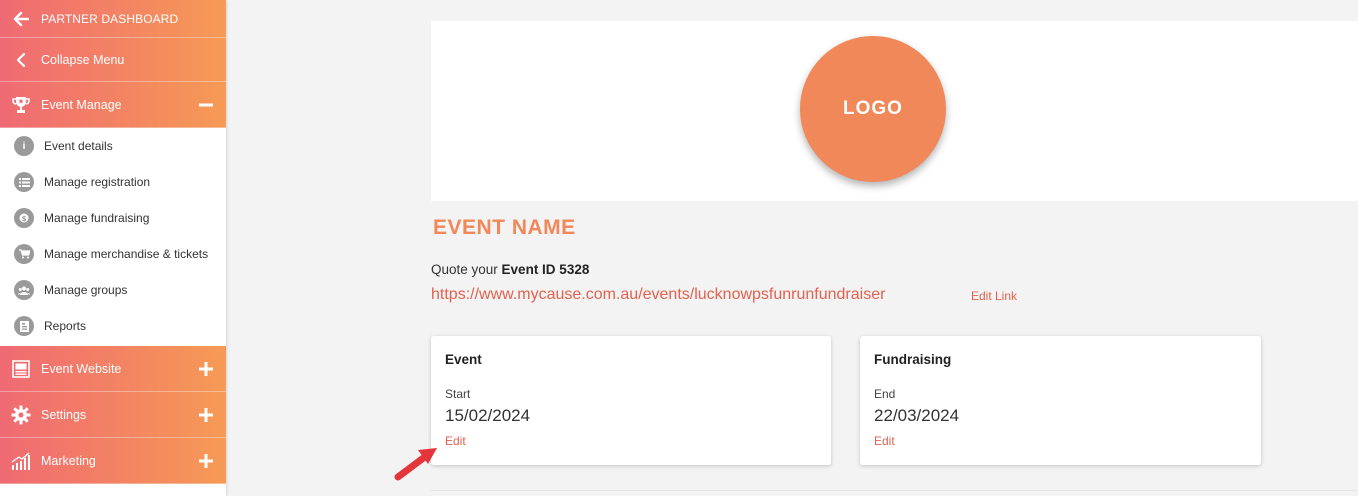 This screenshot has width=1358, height=496. Describe the element at coordinates (24, 182) in the screenshot. I see `list-icon` at that location.